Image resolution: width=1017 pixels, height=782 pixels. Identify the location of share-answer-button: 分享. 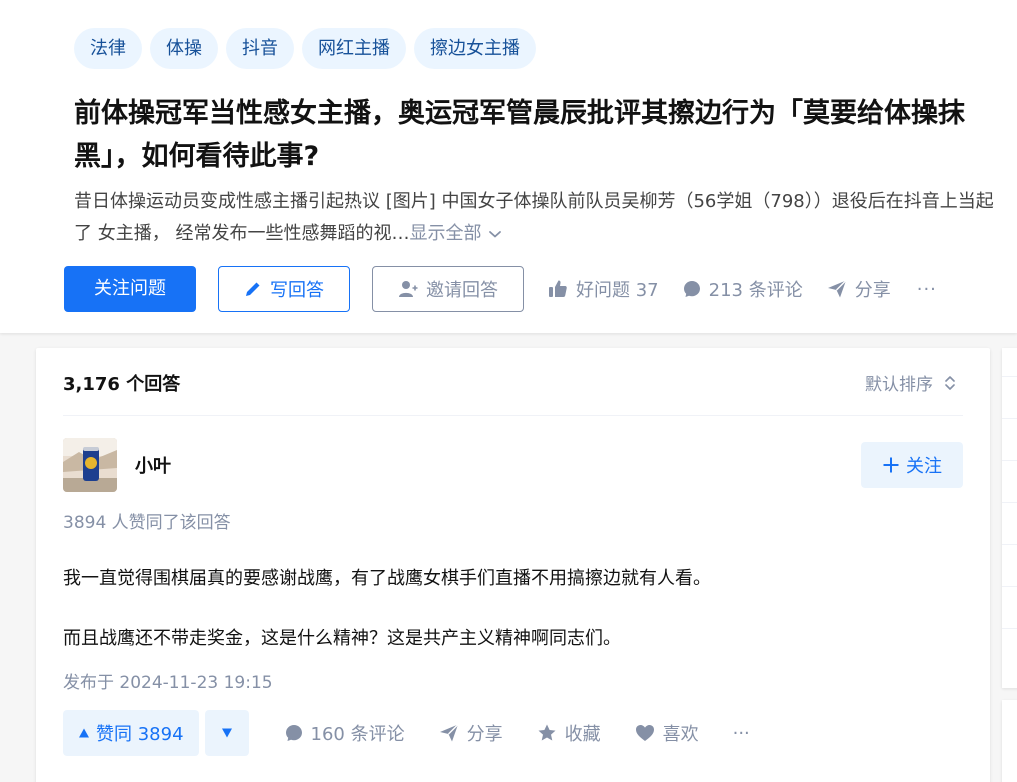
(471, 733).